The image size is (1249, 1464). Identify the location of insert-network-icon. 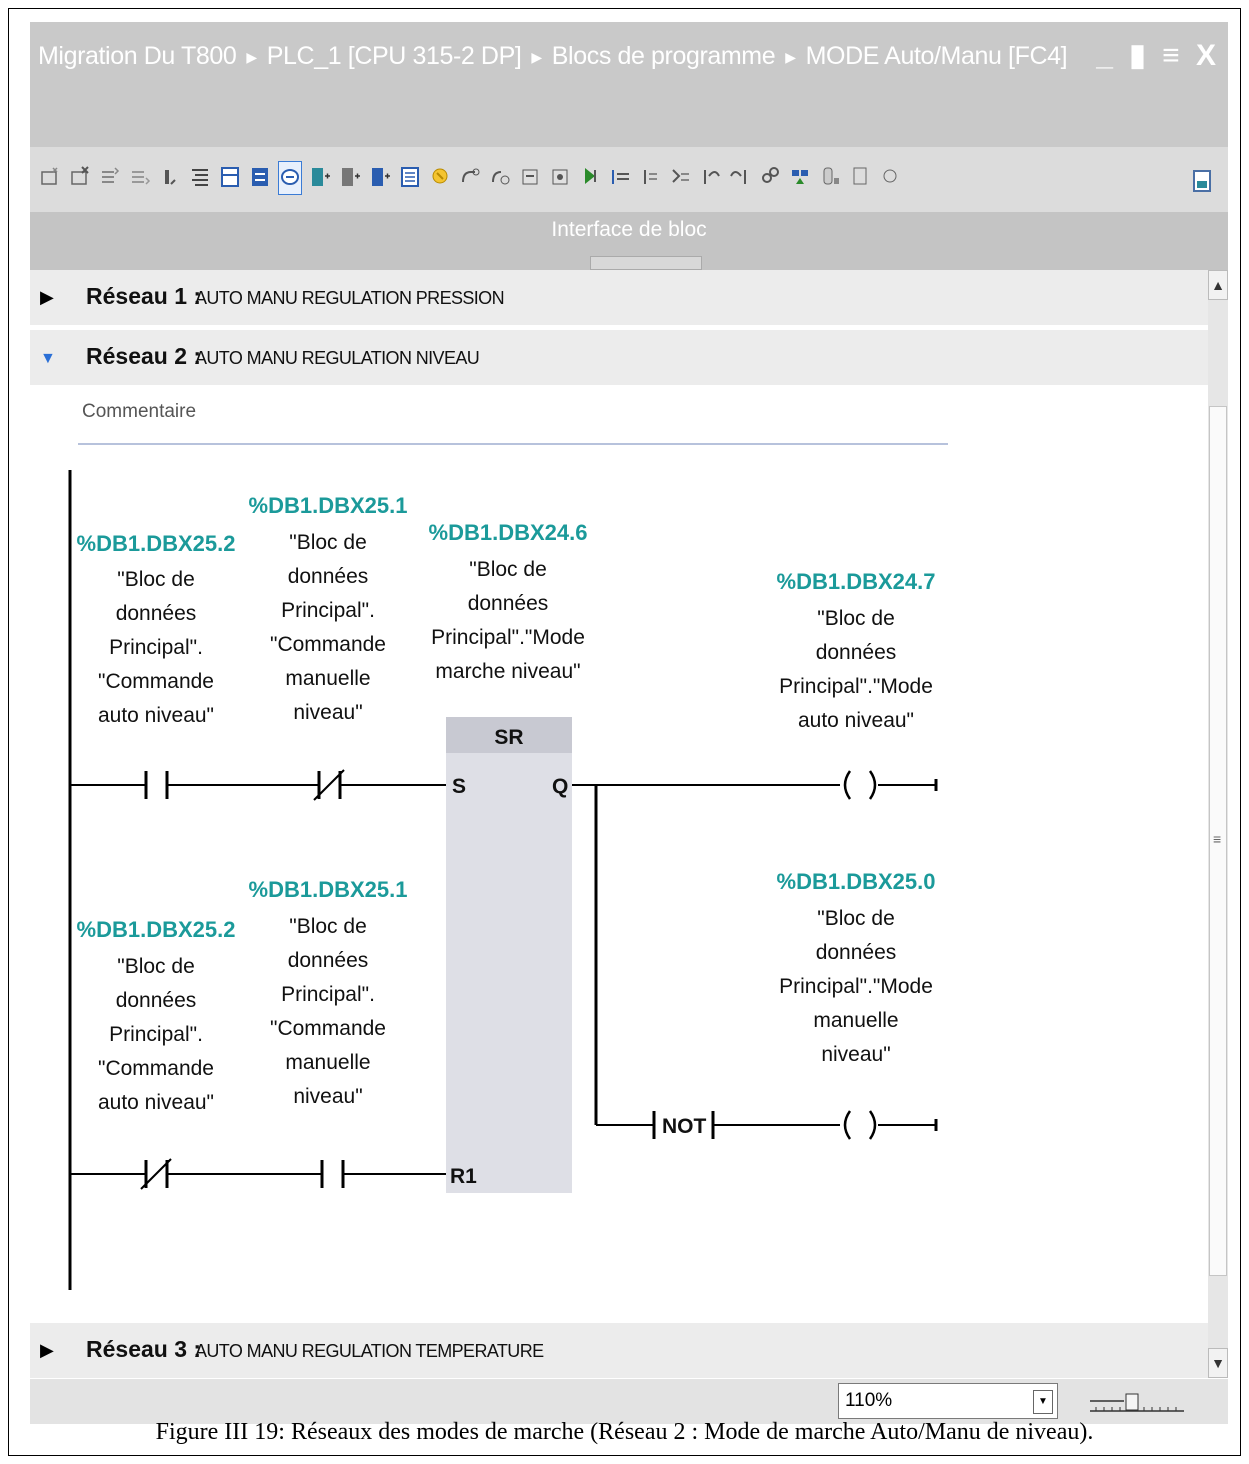
(50, 177).